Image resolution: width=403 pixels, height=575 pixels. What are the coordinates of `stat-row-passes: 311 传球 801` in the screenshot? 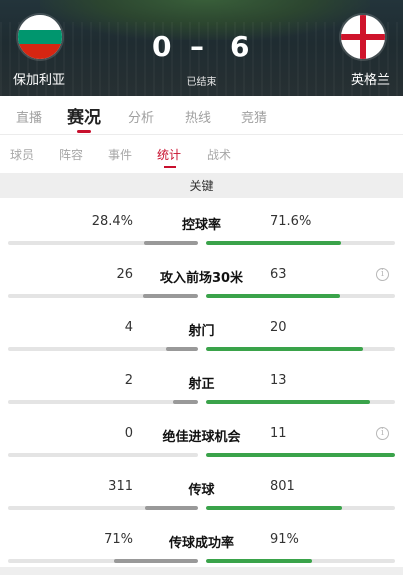 It's located at (201, 505).